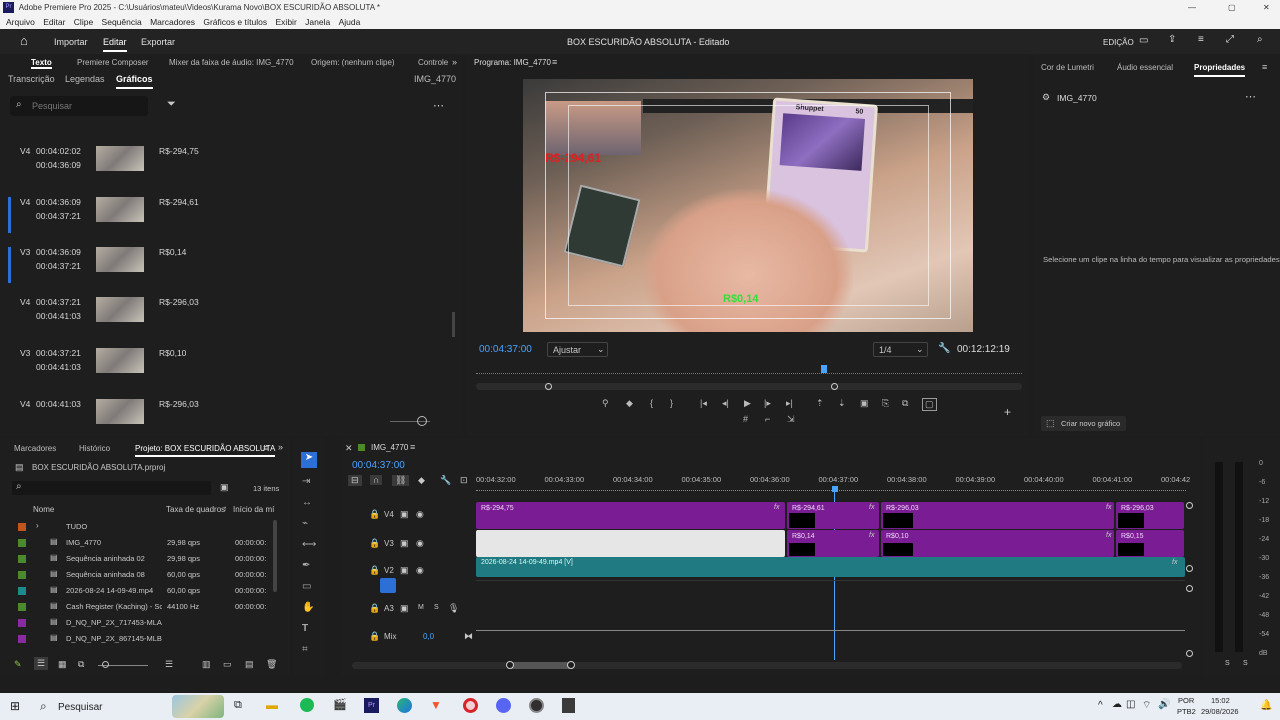  What do you see at coordinates (470, 705) in the screenshot?
I see `opera-icon` at bounding box center [470, 705].